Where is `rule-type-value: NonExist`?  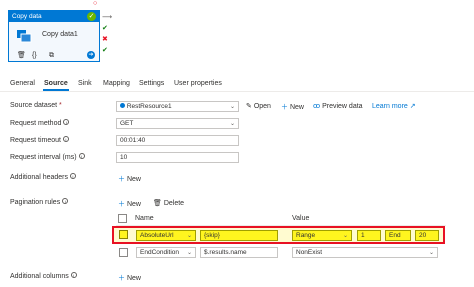 rule-type-value: NonExist is located at coordinates (309, 252).